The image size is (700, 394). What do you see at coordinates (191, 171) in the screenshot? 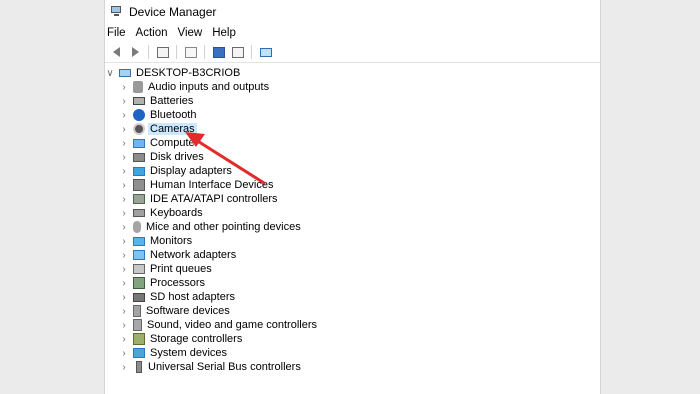
I see `tree-item-label: Display adapters` at bounding box center [191, 171].